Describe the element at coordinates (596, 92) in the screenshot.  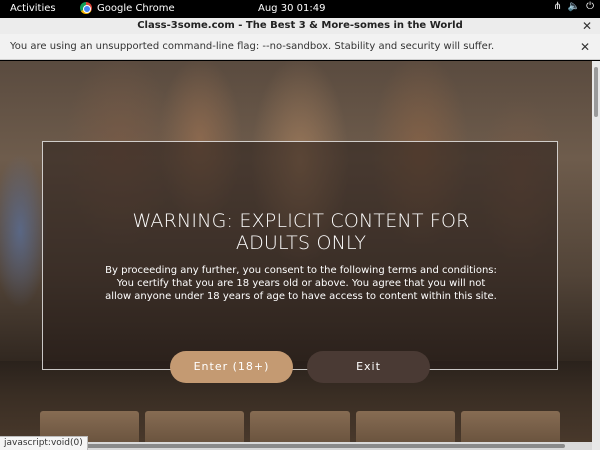
I see `scrollbar-thumb` at that location.